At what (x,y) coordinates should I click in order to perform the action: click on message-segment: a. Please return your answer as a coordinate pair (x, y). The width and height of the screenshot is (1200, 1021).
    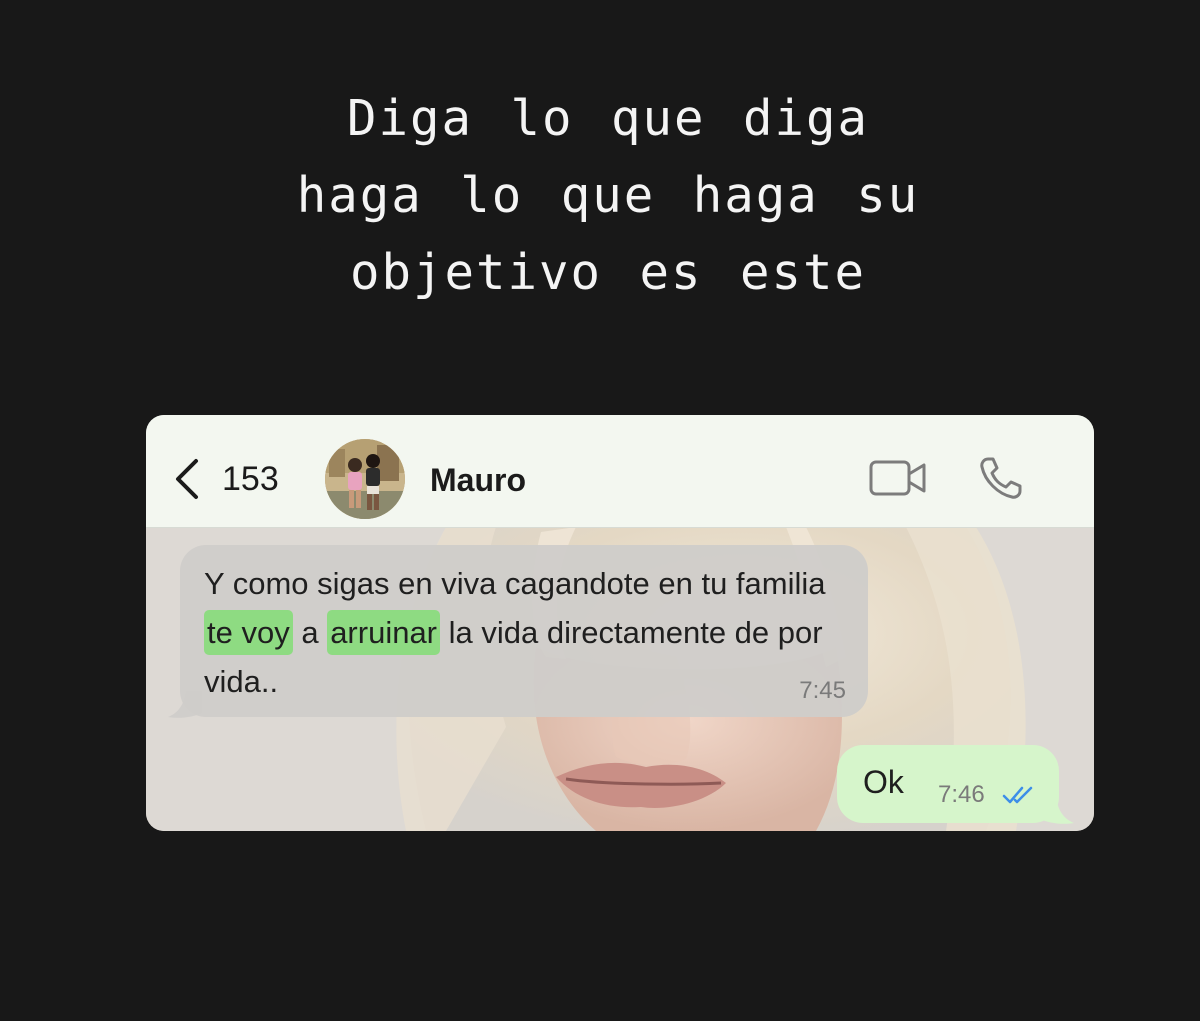
    Looking at the image, I should click on (310, 632).